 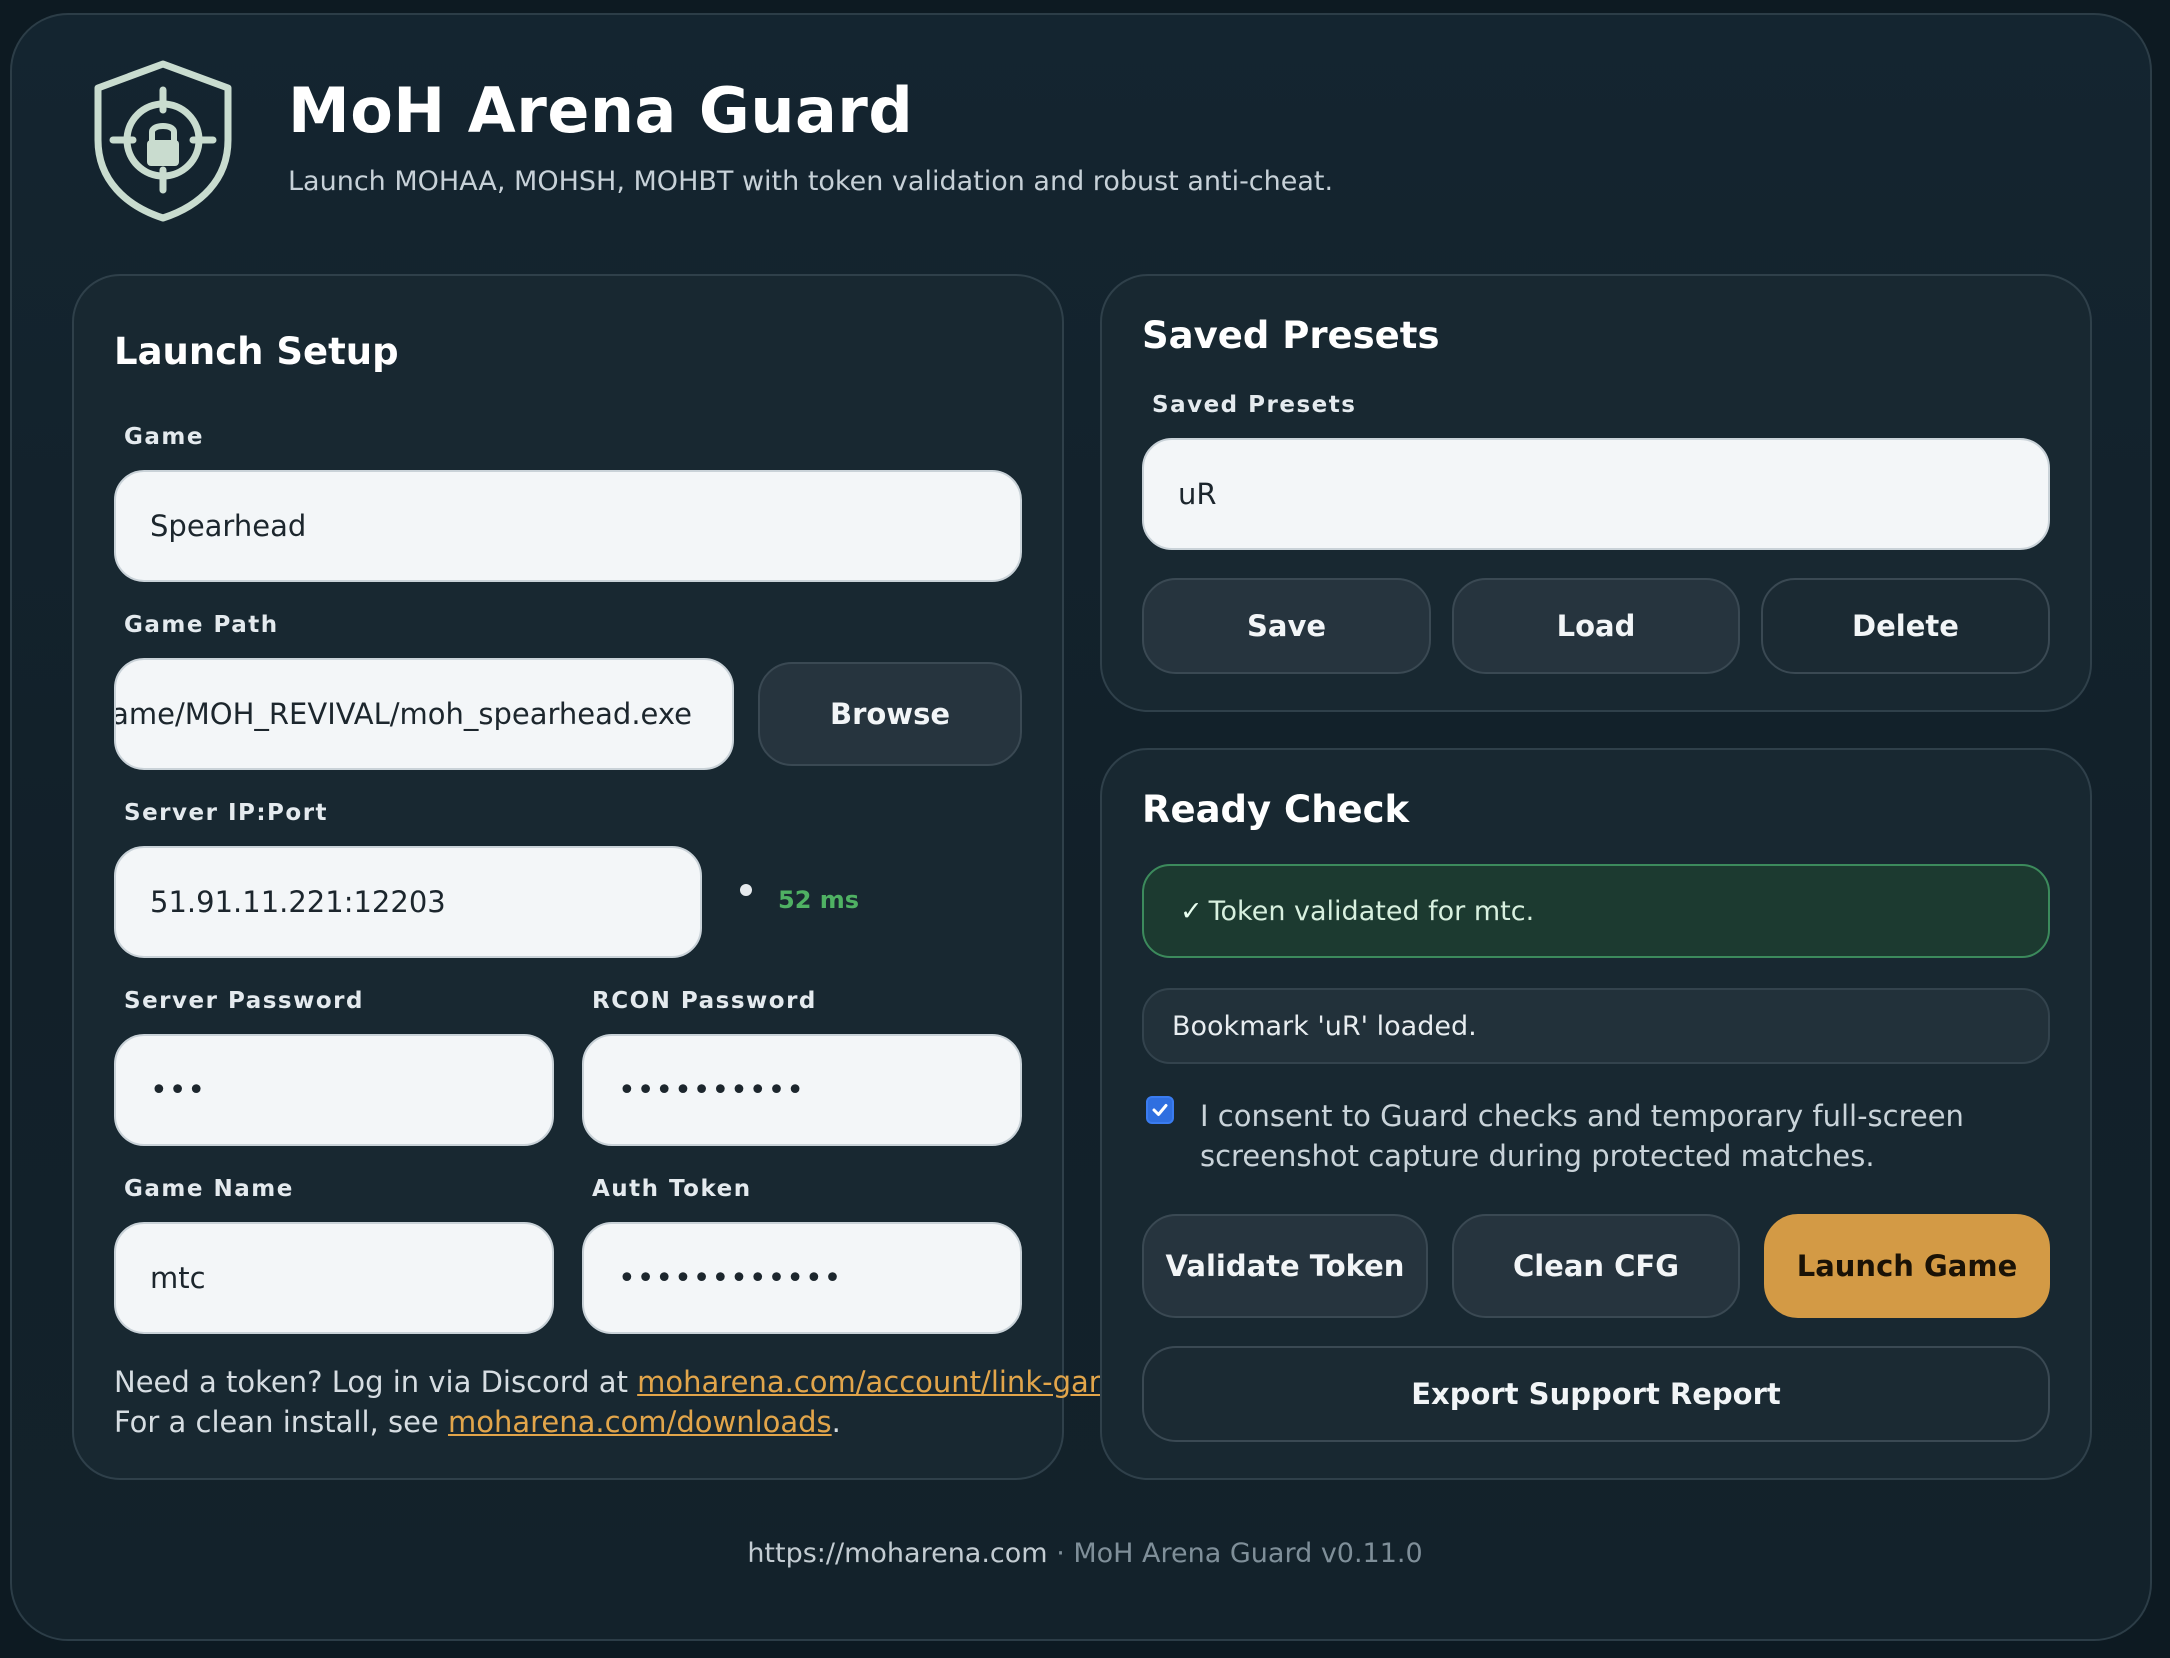 I want to click on consent-checkbox, so click(x=1160, y=1110).